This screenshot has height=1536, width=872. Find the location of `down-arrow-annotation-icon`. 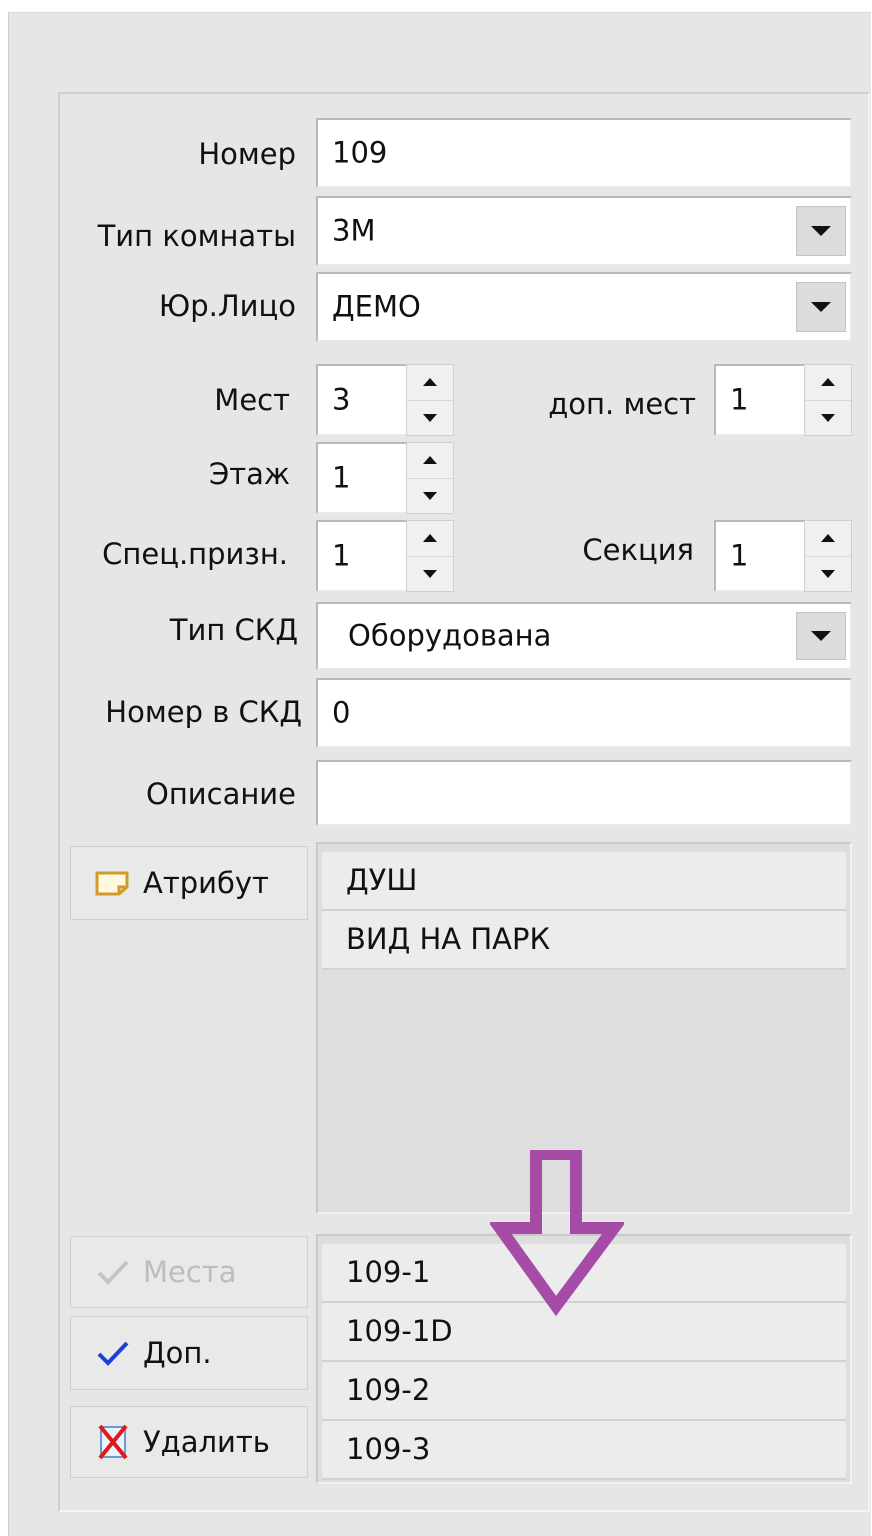

down-arrow-annotation-icon is located at coordinates (557, 1233).